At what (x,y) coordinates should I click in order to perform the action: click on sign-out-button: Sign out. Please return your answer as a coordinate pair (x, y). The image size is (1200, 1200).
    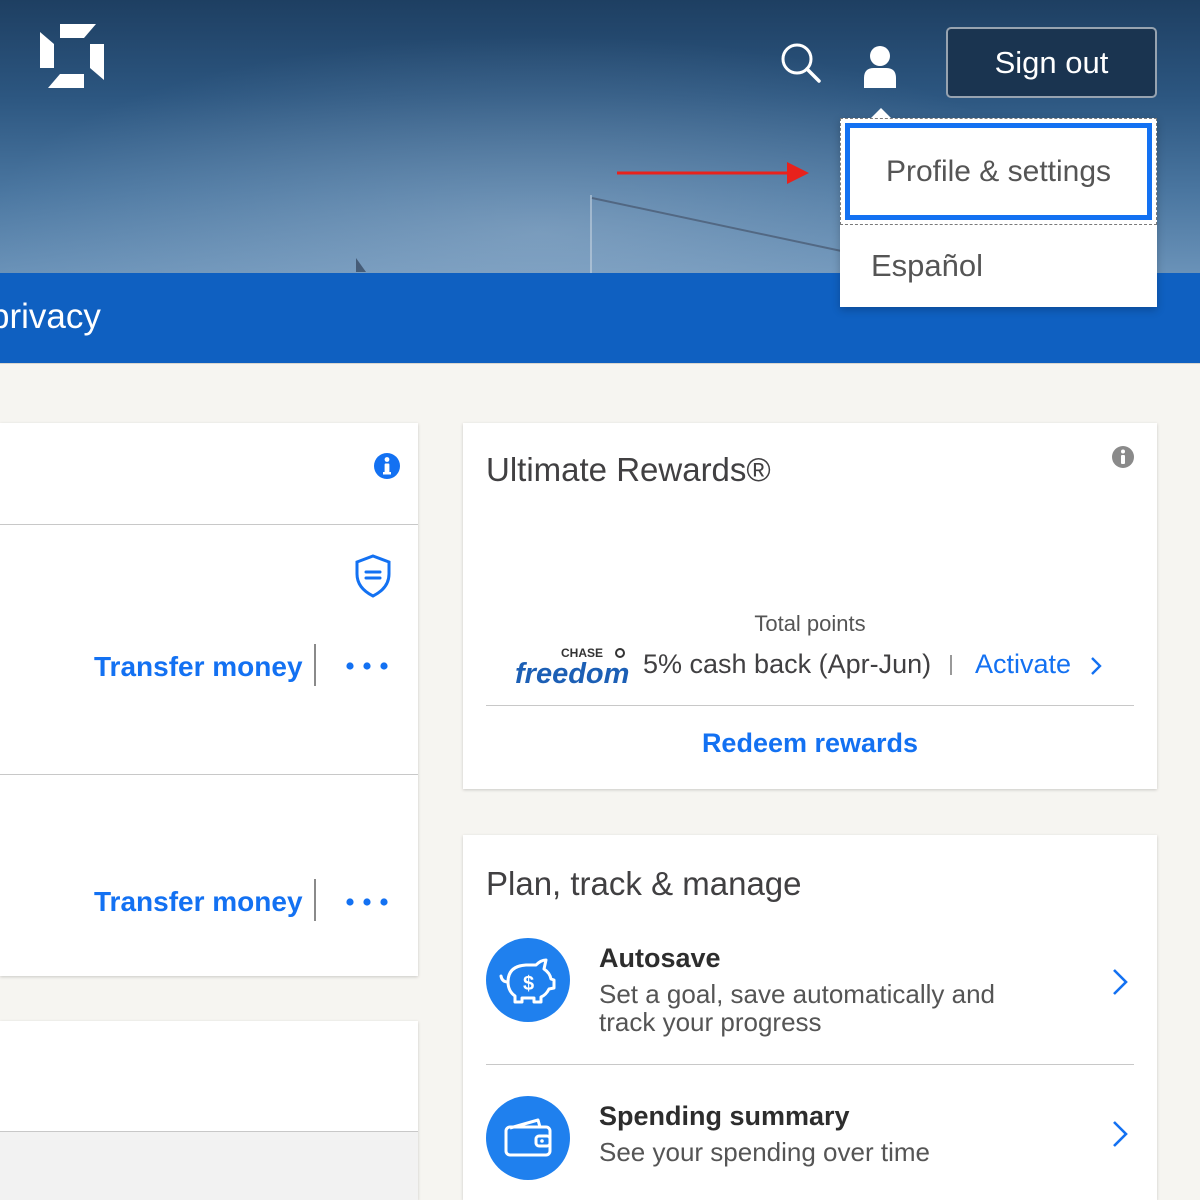
    Looking at the image, I should click on (1051, 62).